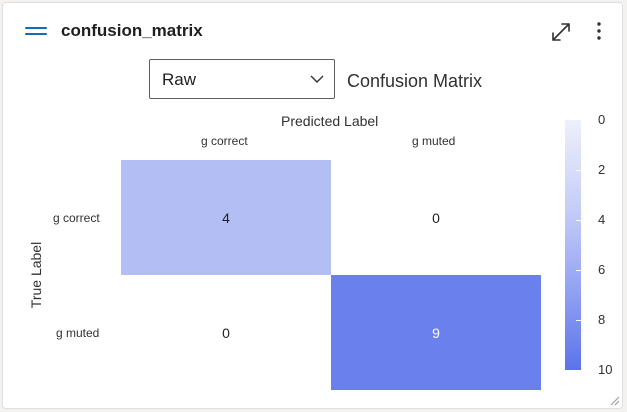 This screenshot has width=627, height=412. What do you see at coordinates (242, 79) in the screenshot?
I see `view-select-dropdown: Raw` at bounding box center [242, 79].